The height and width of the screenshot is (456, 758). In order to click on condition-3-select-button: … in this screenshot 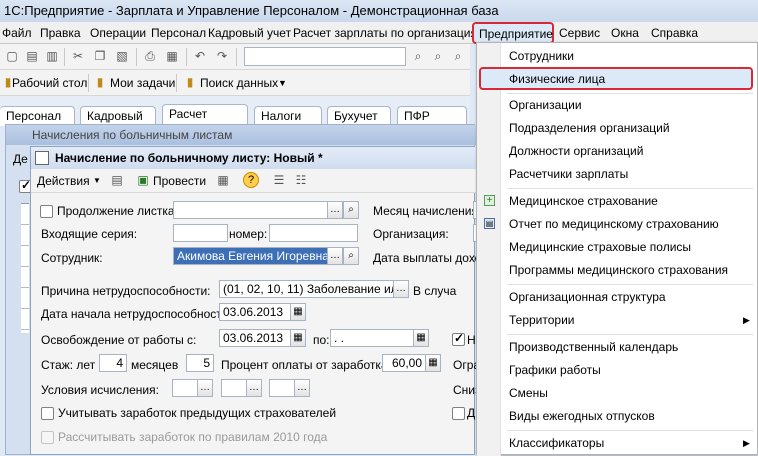, I will do `click(302, 388)`.